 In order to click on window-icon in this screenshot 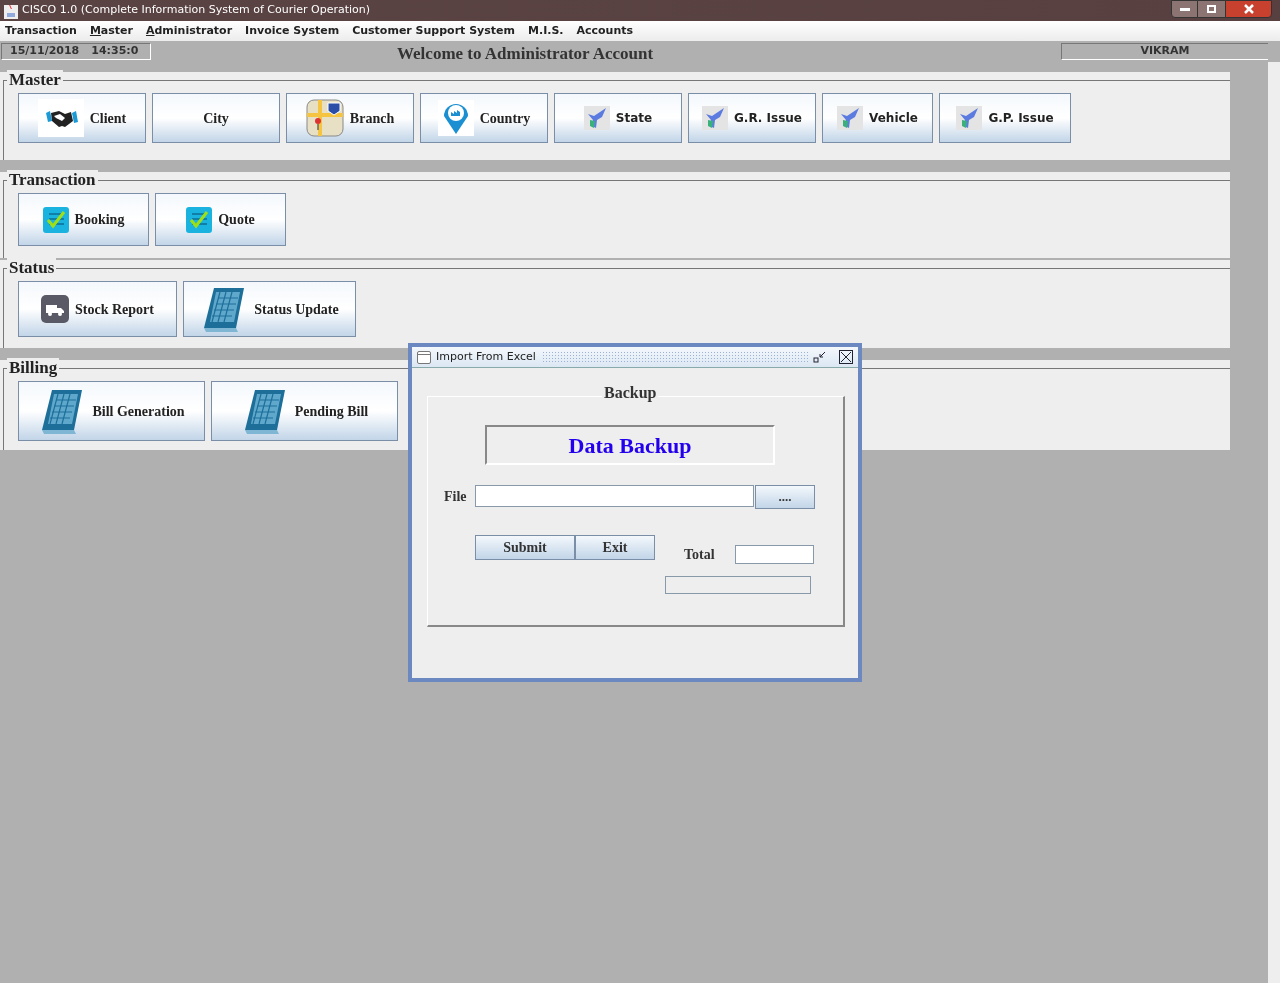, I will do `click(424, 357)`.